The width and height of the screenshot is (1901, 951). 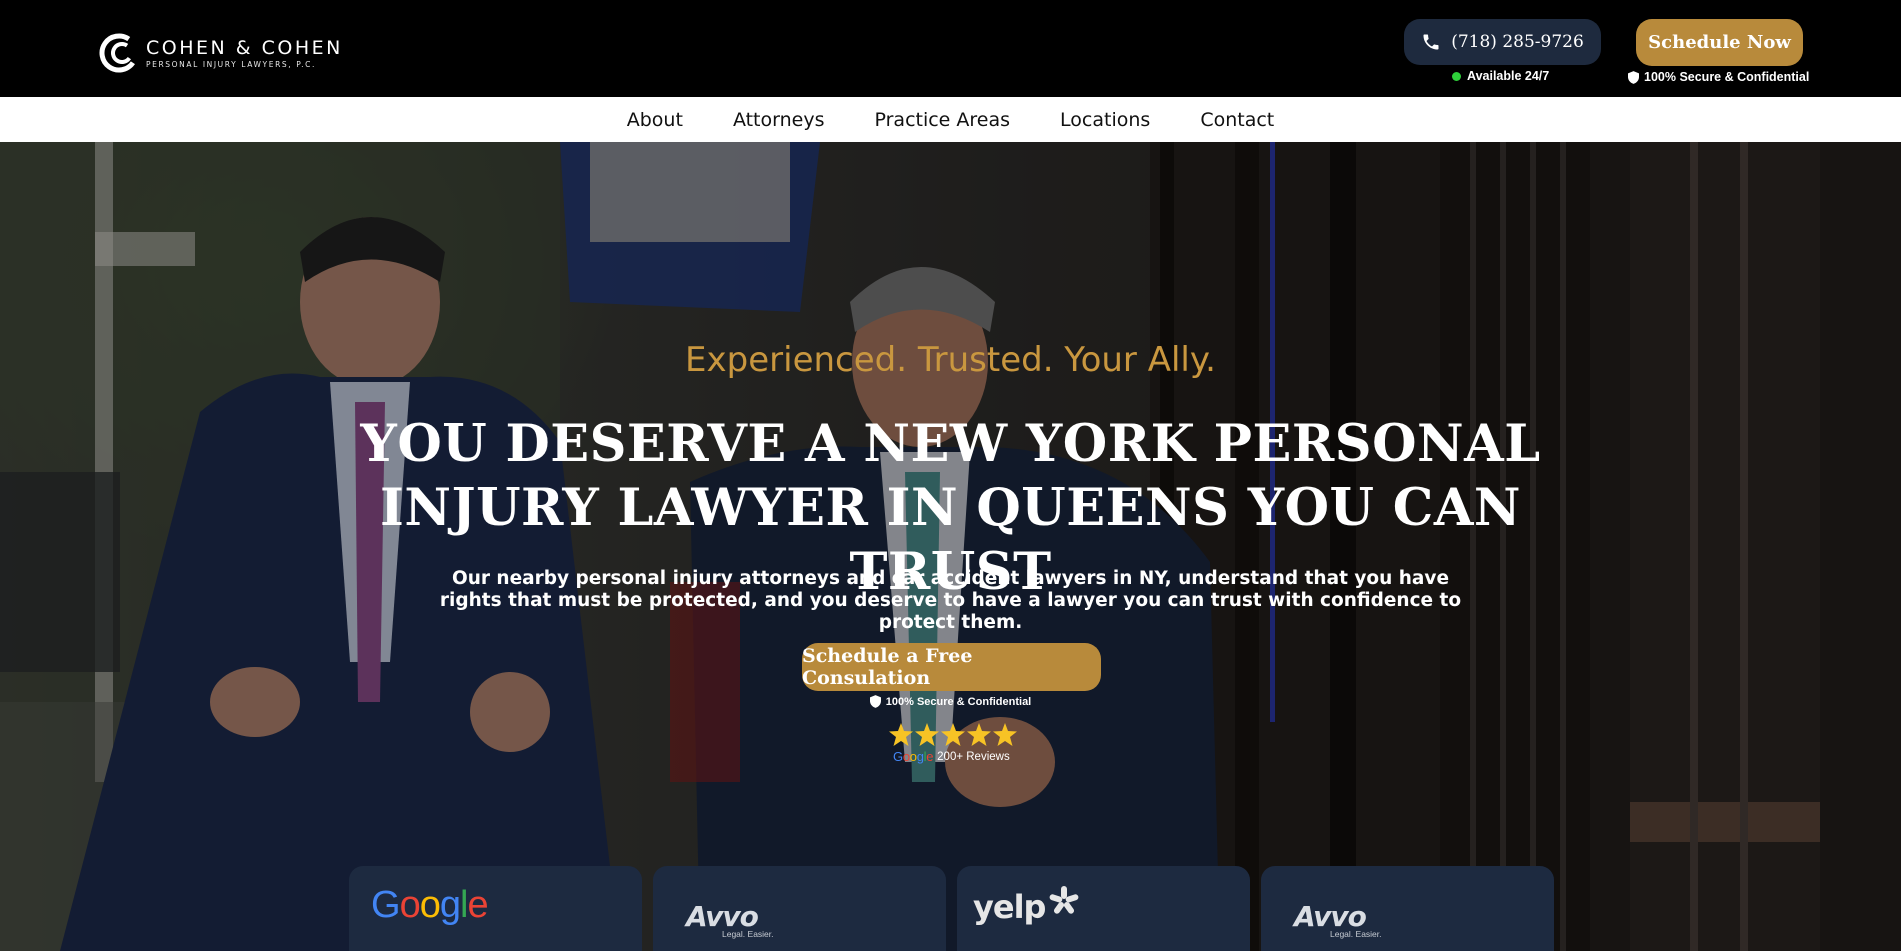 What do you see at coordinates (430, 905) in the screenshot?
I see `google-logo: Google` at bounding box center [430, 905].